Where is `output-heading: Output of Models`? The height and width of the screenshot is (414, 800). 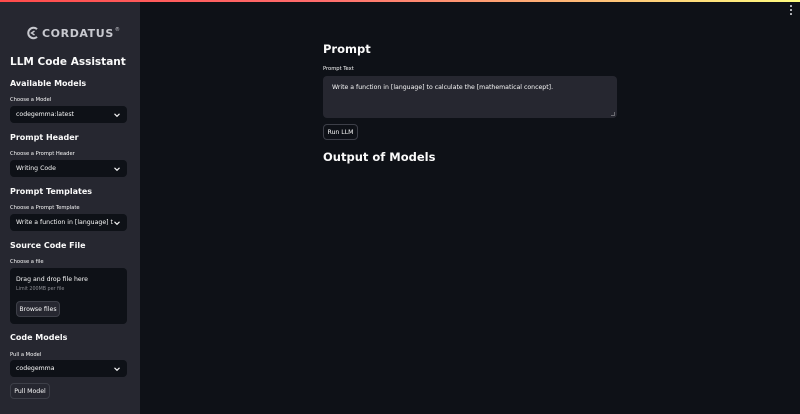
output-heading: Output of Models is located at coordinates (379, 157).